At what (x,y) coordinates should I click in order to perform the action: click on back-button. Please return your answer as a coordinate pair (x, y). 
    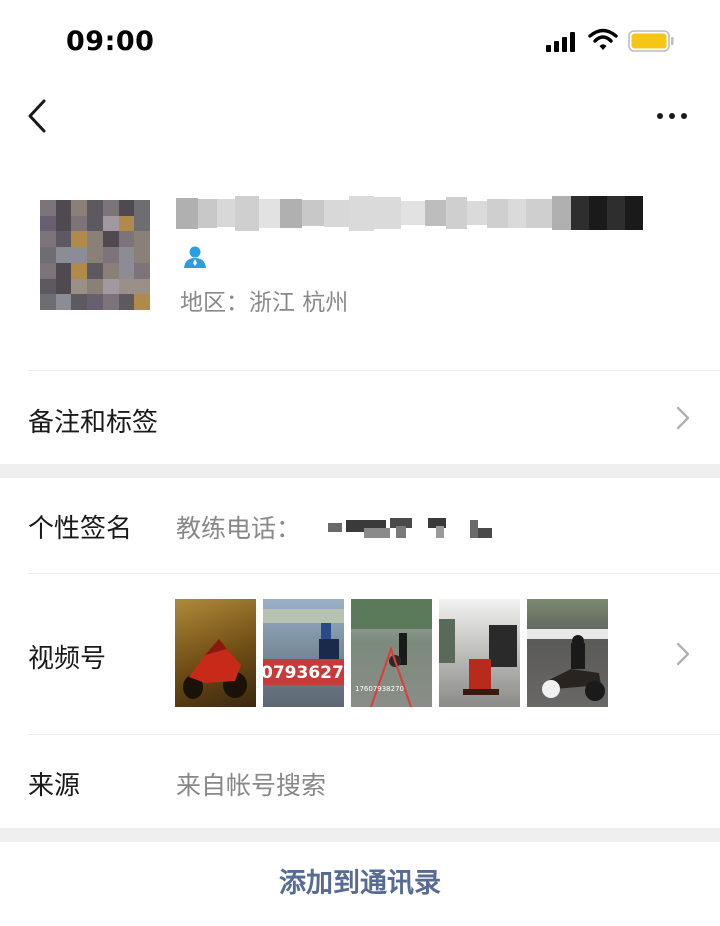
    Looking at the image, I should click on (38, 116).